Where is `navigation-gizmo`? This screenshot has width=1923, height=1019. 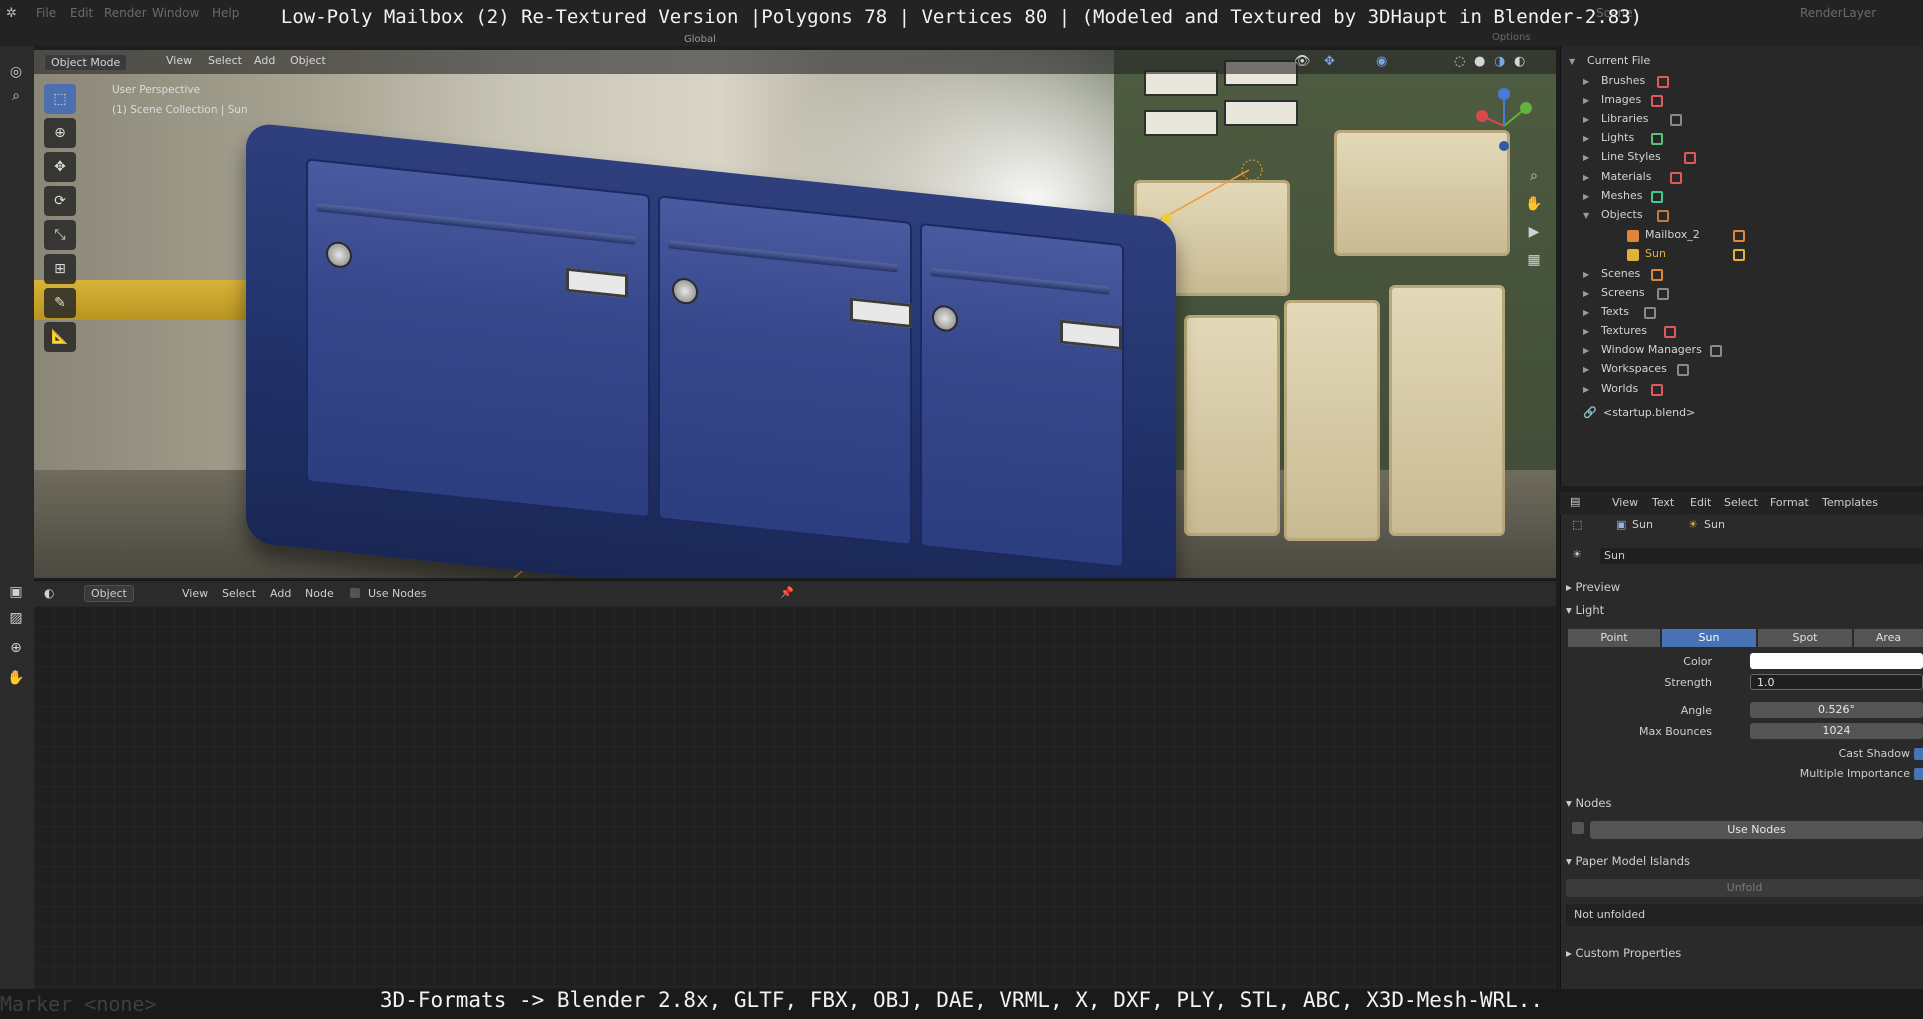
navigation-gizmo is located at coordinates (1504, 126).